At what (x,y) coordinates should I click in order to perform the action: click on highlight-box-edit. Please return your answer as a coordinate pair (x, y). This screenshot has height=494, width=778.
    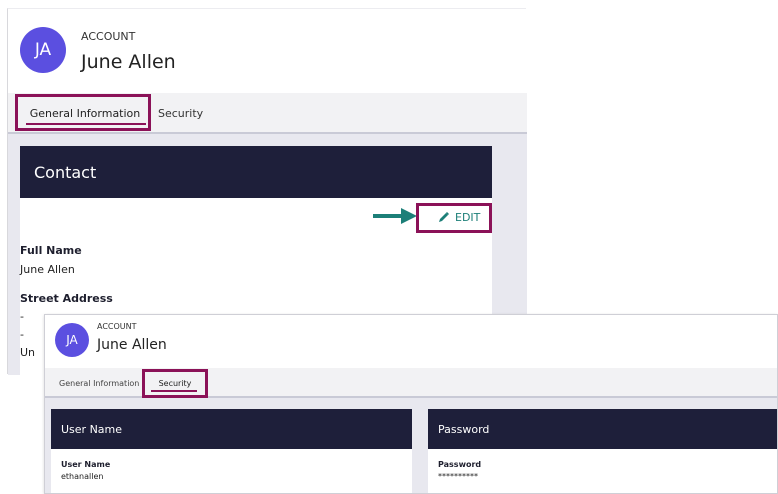
    Looking at the image, I should click on (454, 218).